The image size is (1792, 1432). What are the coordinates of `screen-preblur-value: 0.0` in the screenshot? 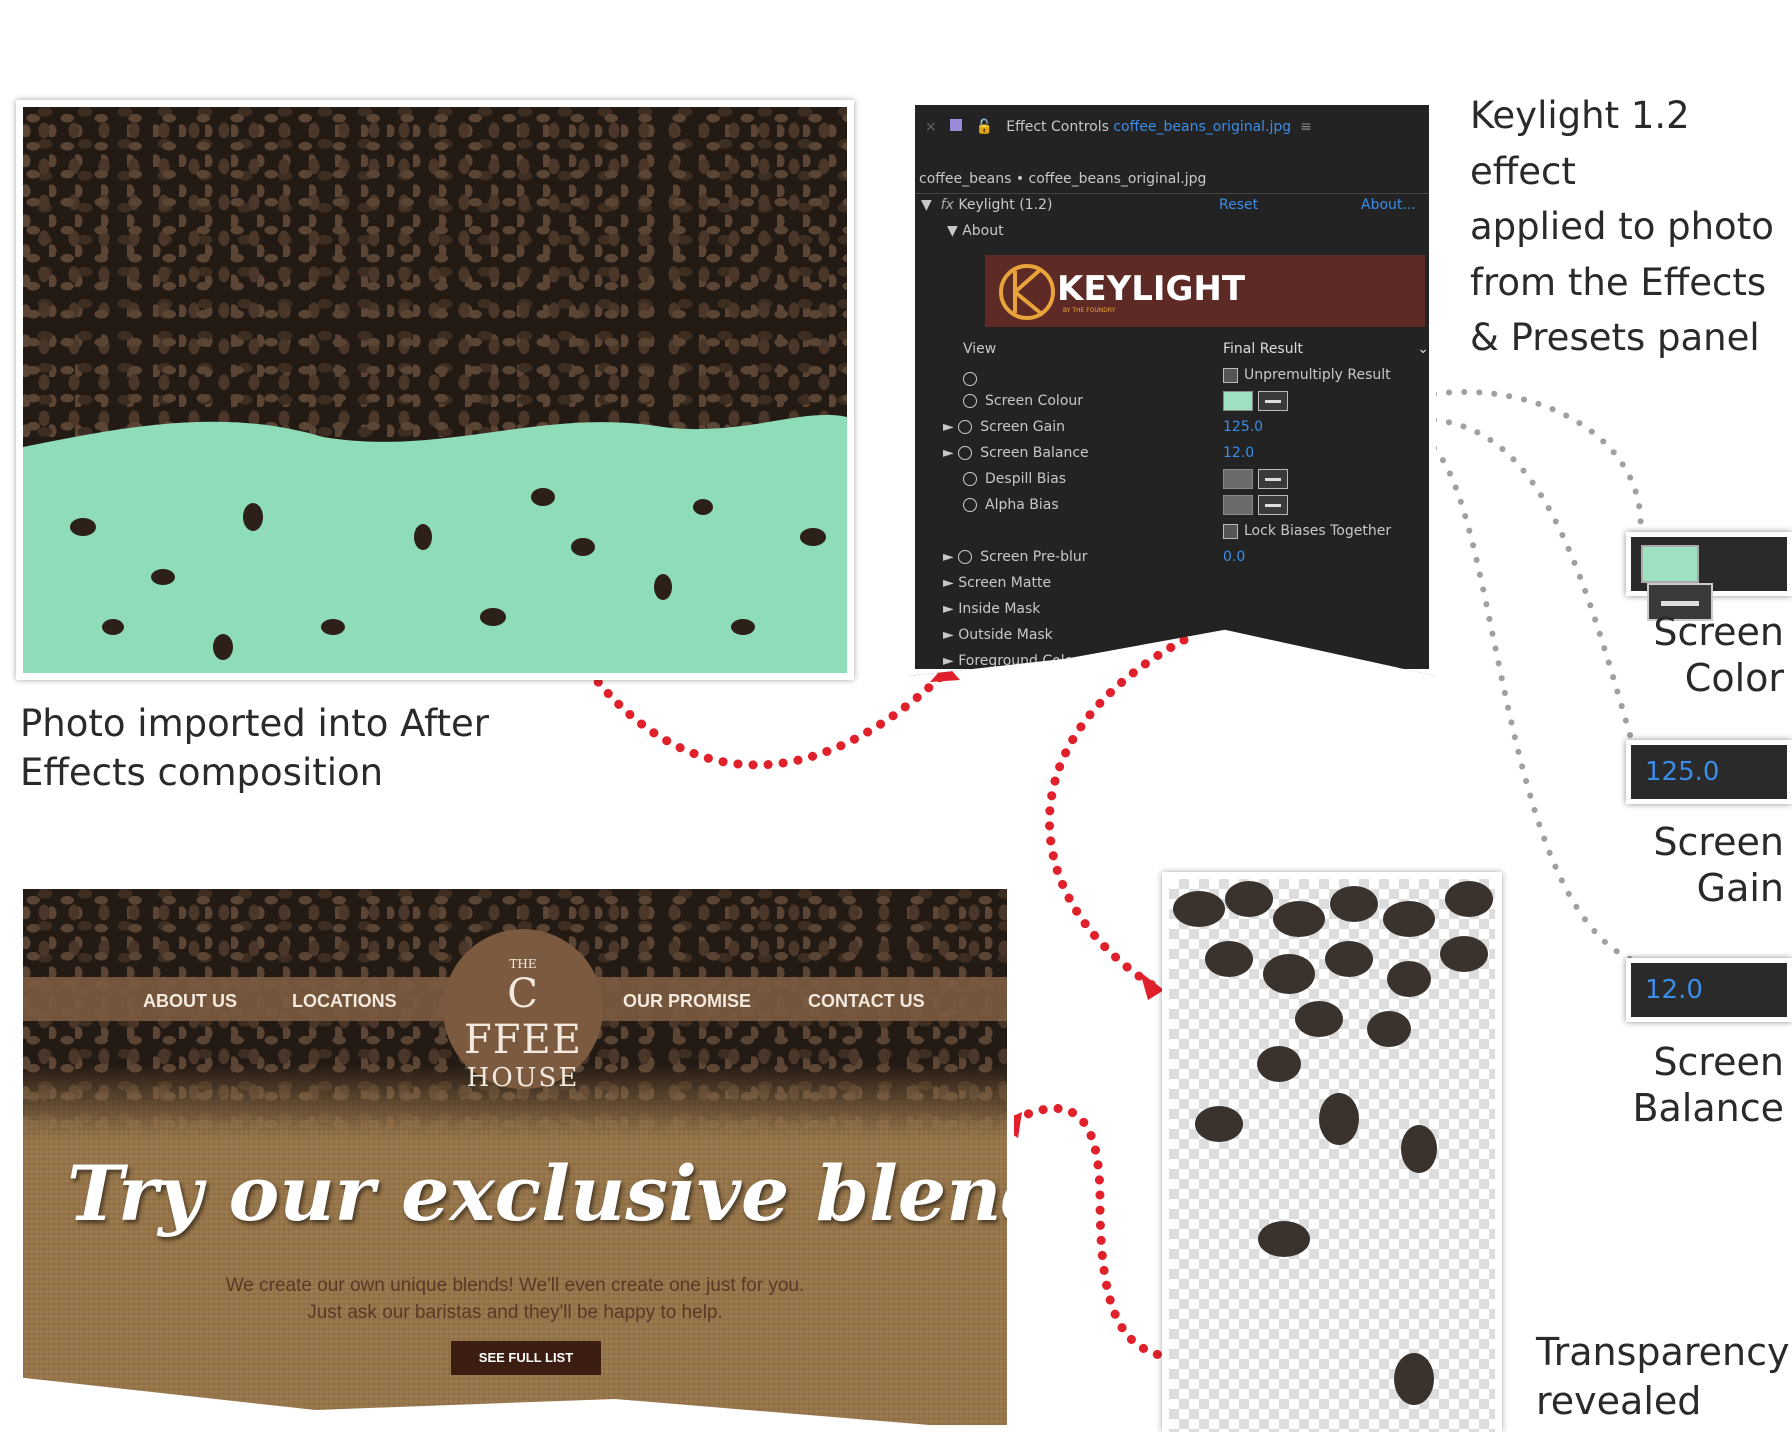 It's located at (1234, 557).